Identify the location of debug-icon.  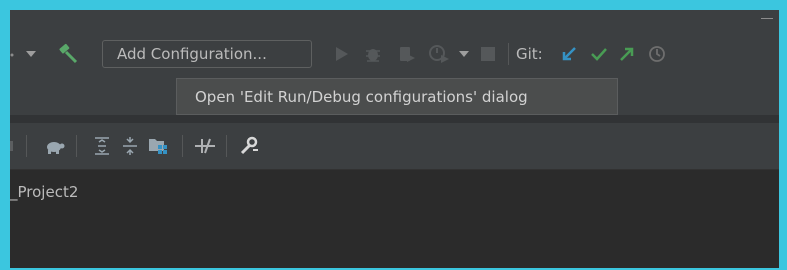
(373, 54).